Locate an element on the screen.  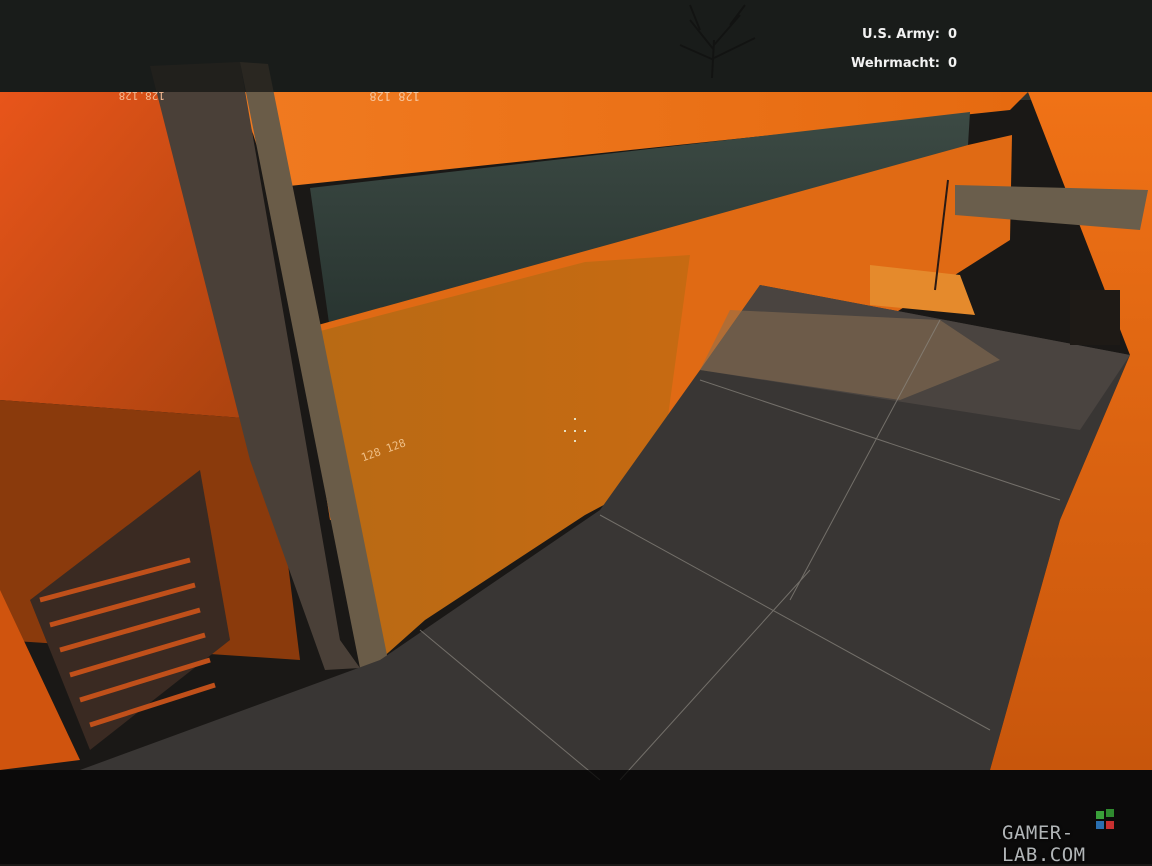
team-score-wehrmacht: Wehrmacht: 0 is located at coordinates (905, 63).